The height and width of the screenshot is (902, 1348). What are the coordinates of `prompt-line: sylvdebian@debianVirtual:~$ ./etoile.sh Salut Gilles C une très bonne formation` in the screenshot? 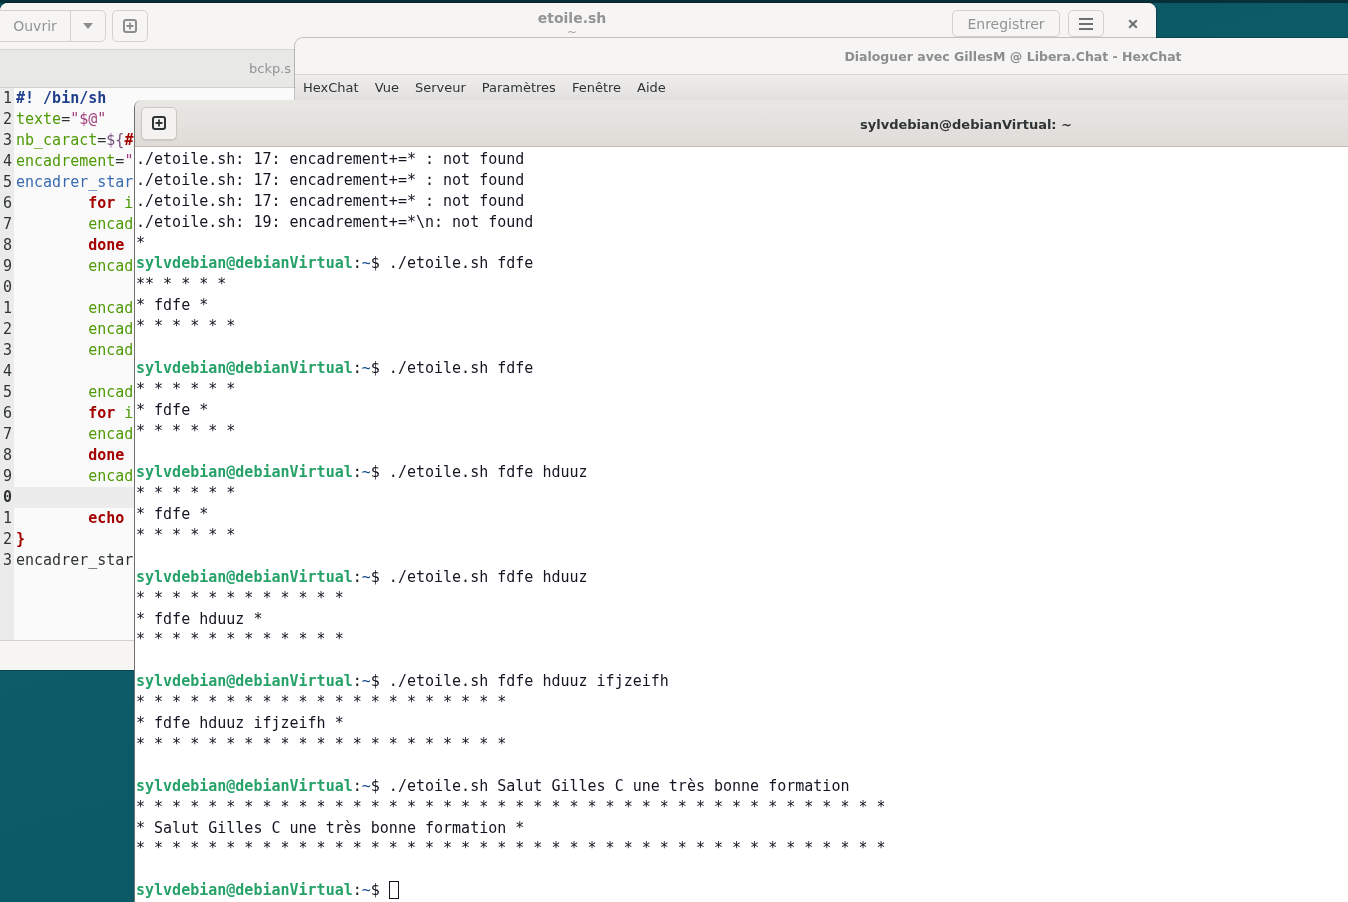 It's located at (493, 785).